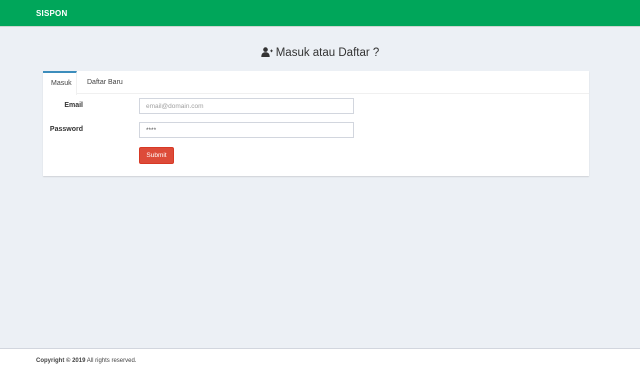  I want to click on page-title: Masuk atau Daftar ?, so click(320, 53).